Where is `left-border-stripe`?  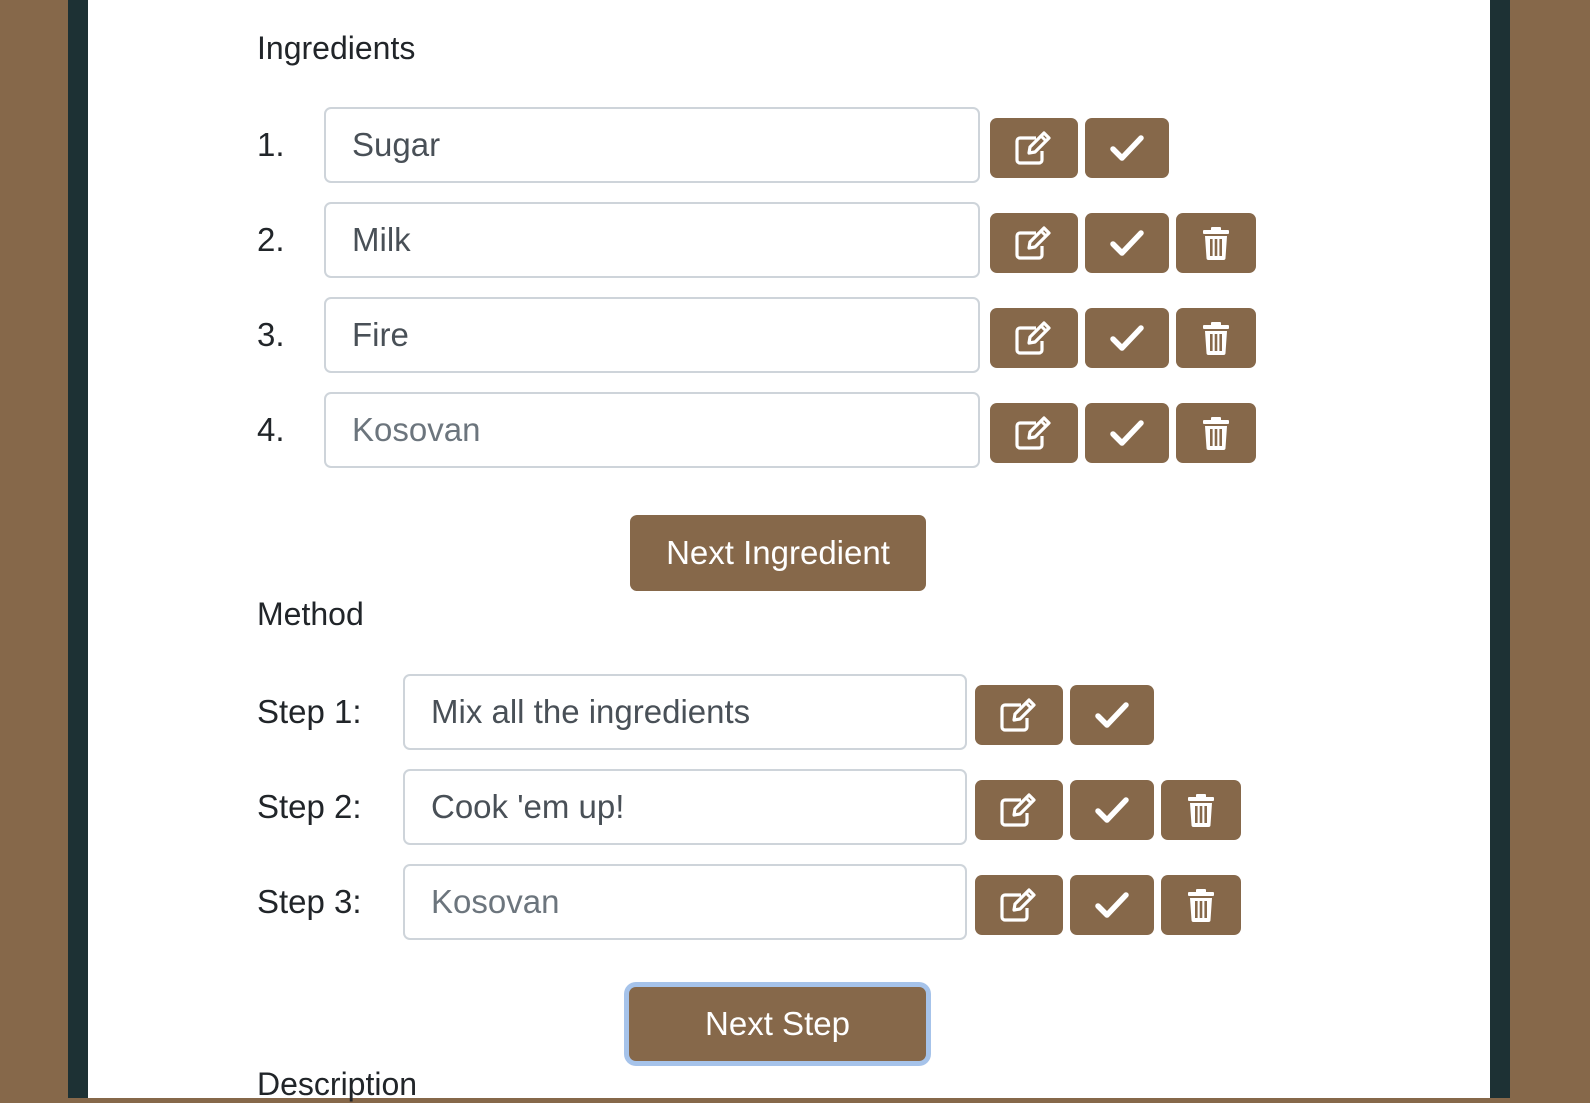
left-border-stripe is located at coordinates (78, 549).